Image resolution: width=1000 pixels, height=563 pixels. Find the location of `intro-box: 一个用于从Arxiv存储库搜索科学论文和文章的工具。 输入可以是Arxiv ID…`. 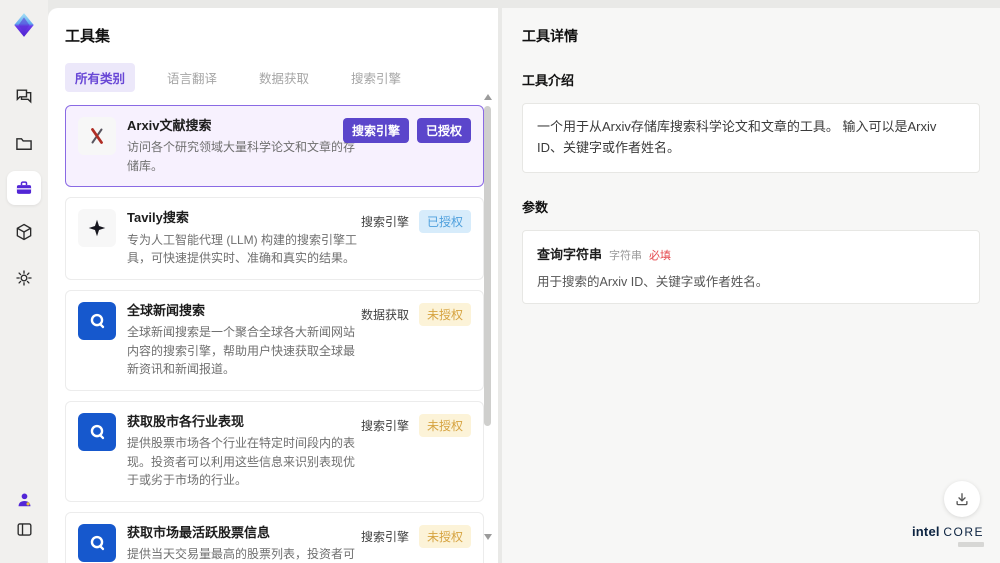

intro-box: 一个用于从Arxiv存储库搜索科学论文和文章的工具。 输入可以是Arxiv ID… is located at coordinates (751, 138).